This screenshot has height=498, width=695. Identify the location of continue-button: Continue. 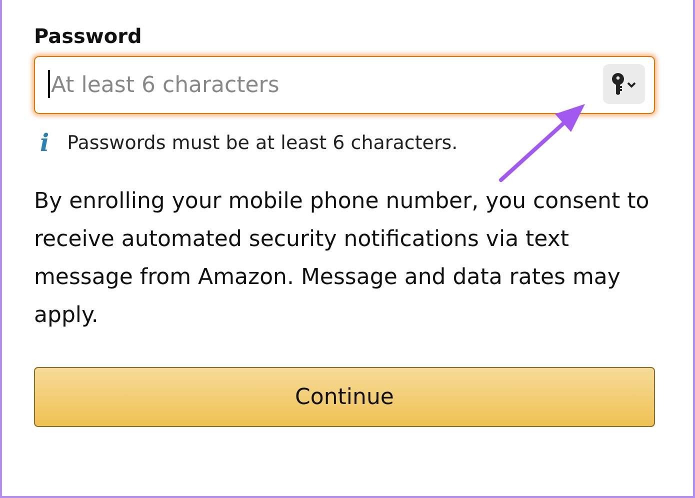
(344, 397).